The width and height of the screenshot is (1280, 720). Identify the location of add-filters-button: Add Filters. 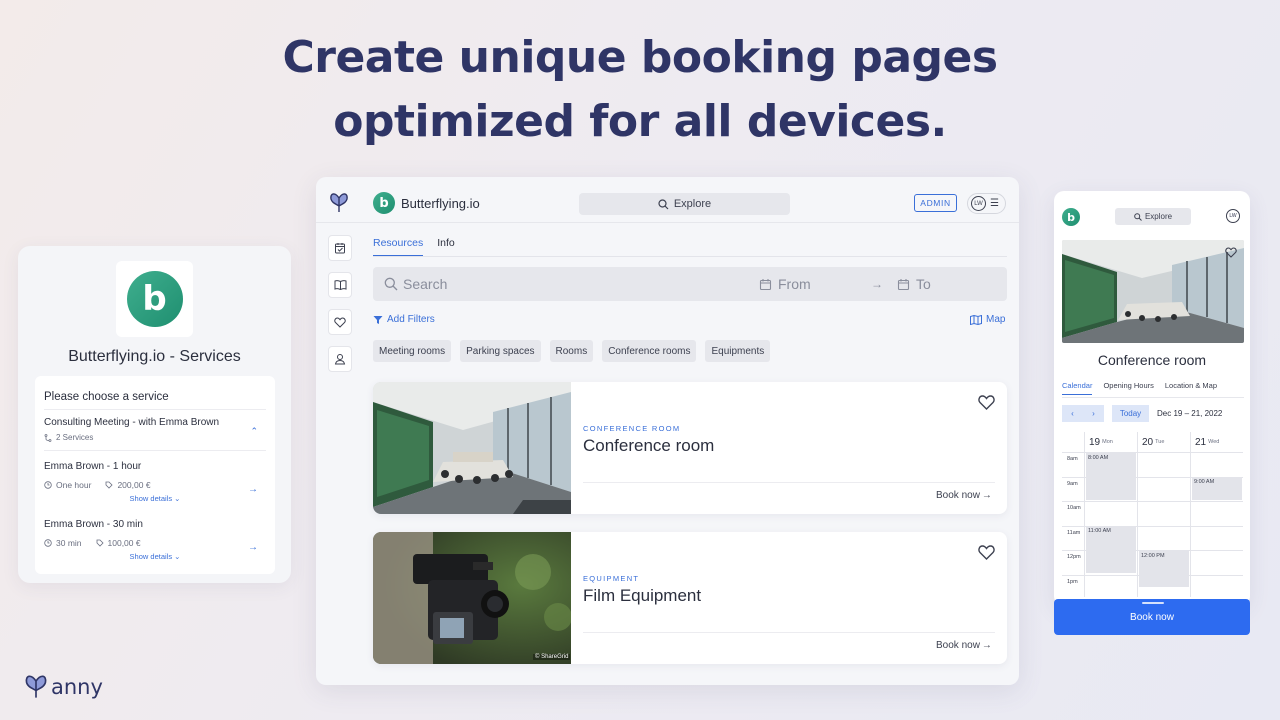
(404, 319).